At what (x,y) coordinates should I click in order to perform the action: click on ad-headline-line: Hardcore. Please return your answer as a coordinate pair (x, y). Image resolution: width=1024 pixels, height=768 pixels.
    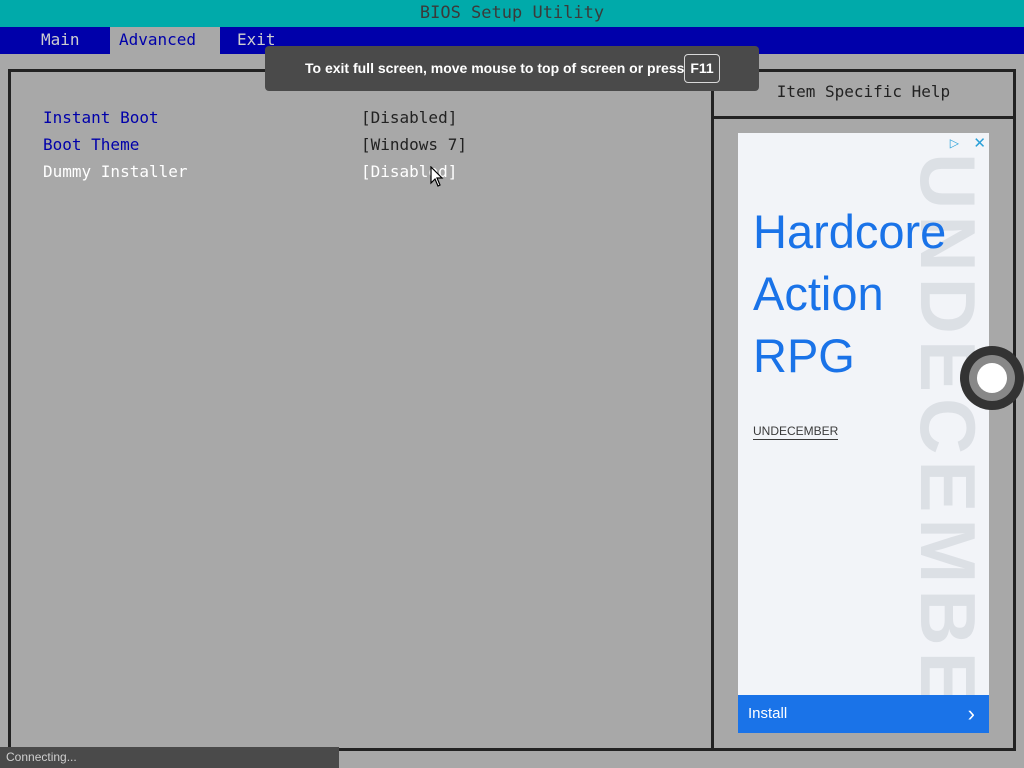
    Looking at the image, I should click on (850, 231).